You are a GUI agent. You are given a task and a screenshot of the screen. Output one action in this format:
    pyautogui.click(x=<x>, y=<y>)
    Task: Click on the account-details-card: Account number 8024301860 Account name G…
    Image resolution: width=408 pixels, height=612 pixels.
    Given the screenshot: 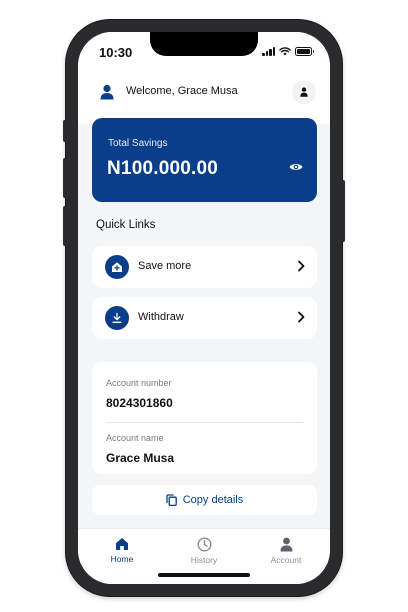 What is the action you would take?
    pyautogui.click(x=204, y=418)
    